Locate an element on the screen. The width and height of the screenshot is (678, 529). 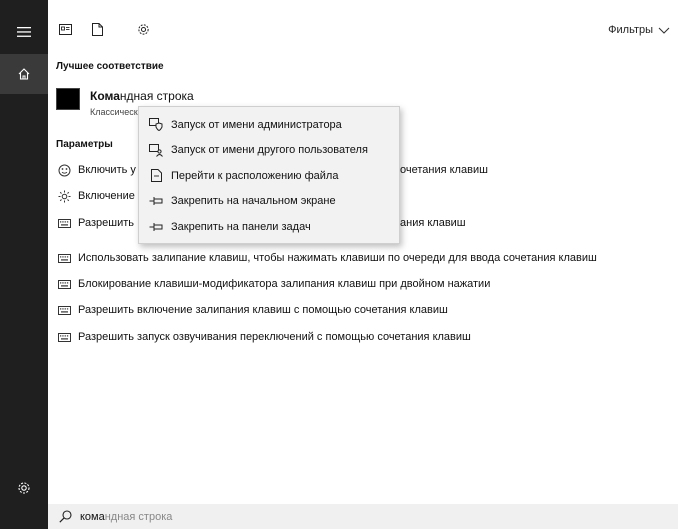
context-menu-item-open-file-location: Перейти к расположению файла is located at coordinates (269, 176).